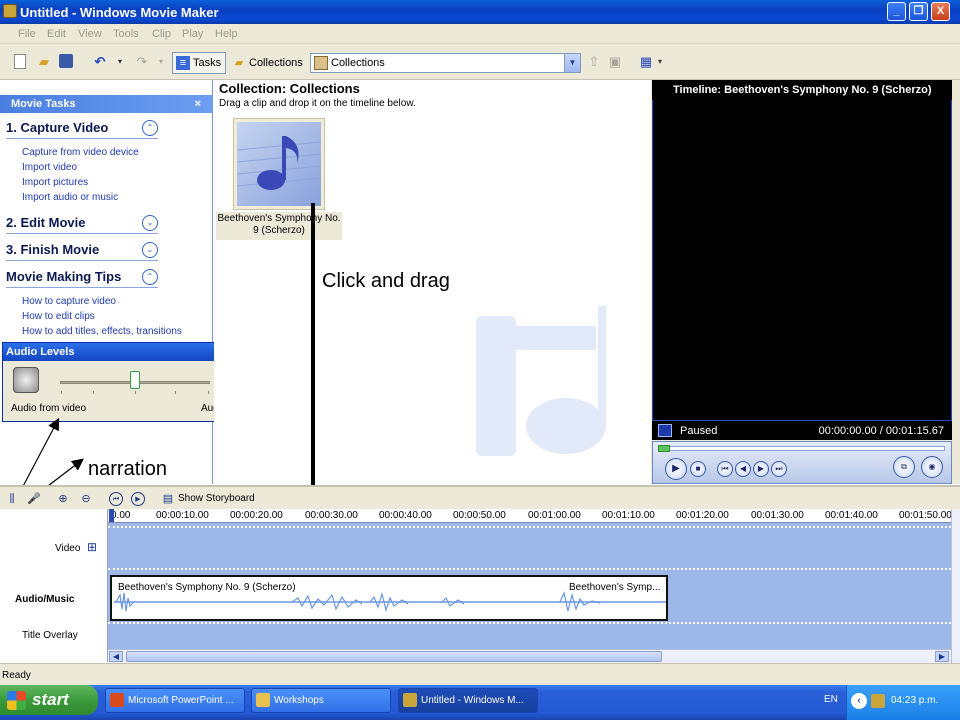 The width and height of the screenshot is (960, 720). I want to click on clock: 04:23 p.m., so click(915, 700).